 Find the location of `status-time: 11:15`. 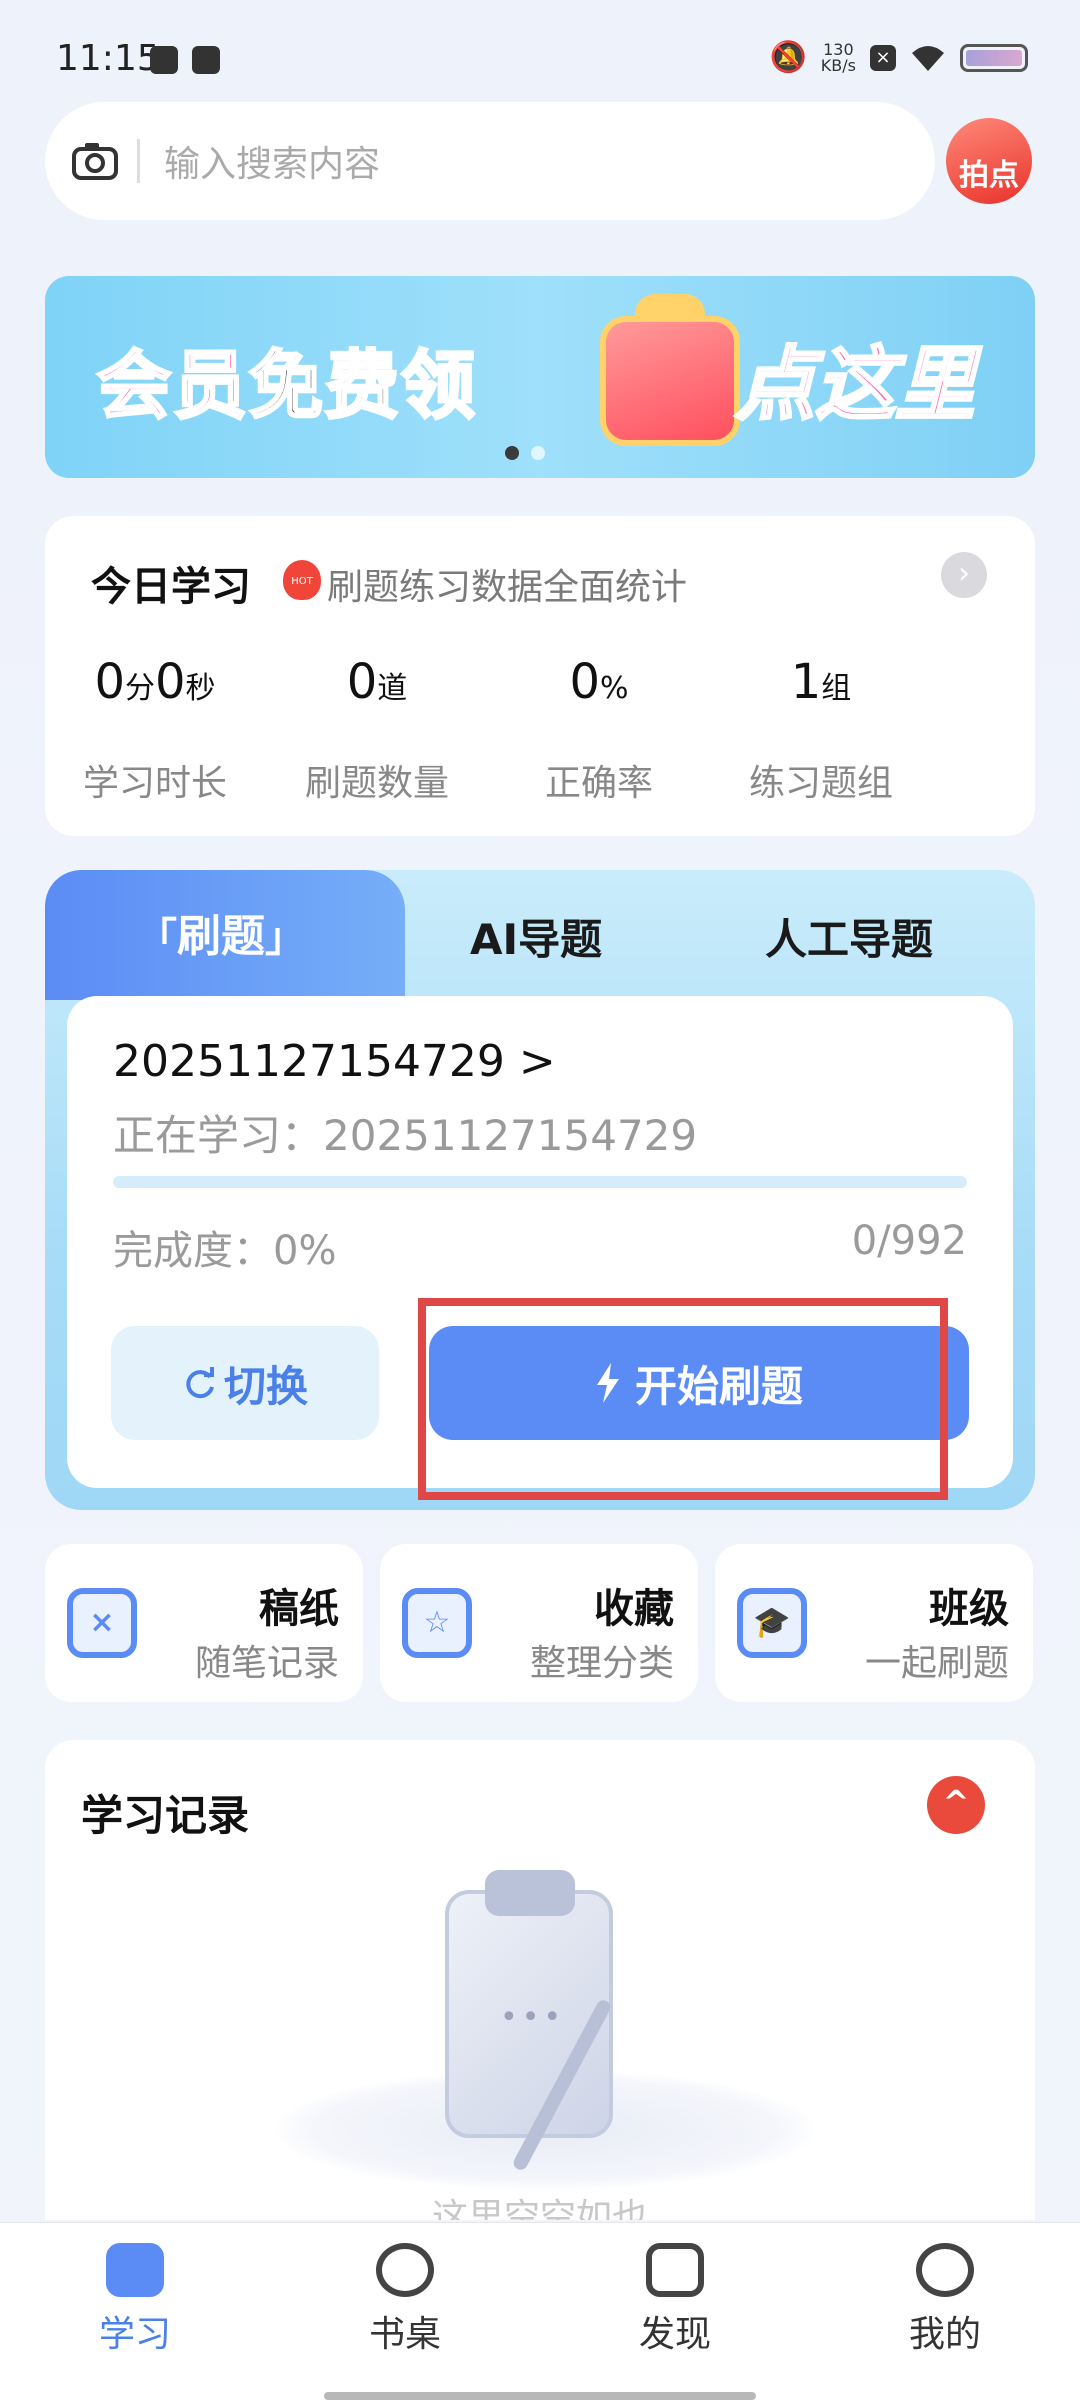

status-time: 11:15 is located at coordinates (108, 58).